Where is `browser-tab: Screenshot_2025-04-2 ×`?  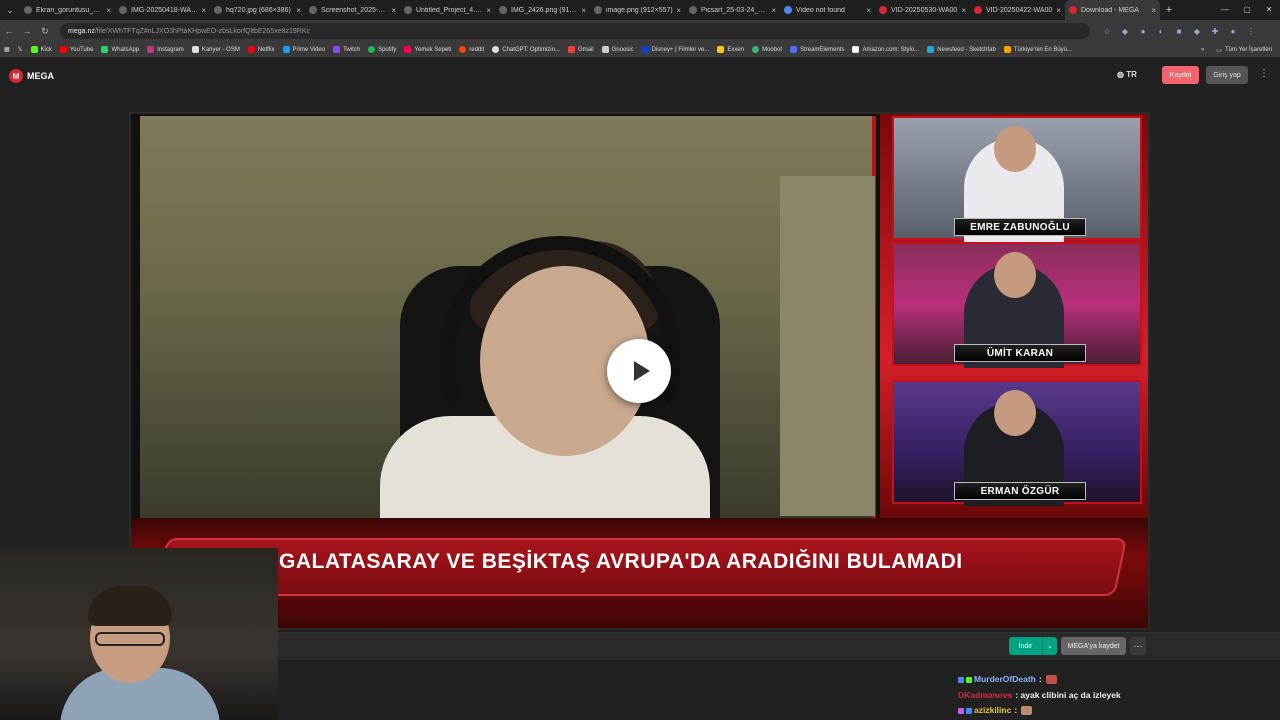 browser-tab: Screenshot_2025-04-2 × is located at coordinates (352, 10).